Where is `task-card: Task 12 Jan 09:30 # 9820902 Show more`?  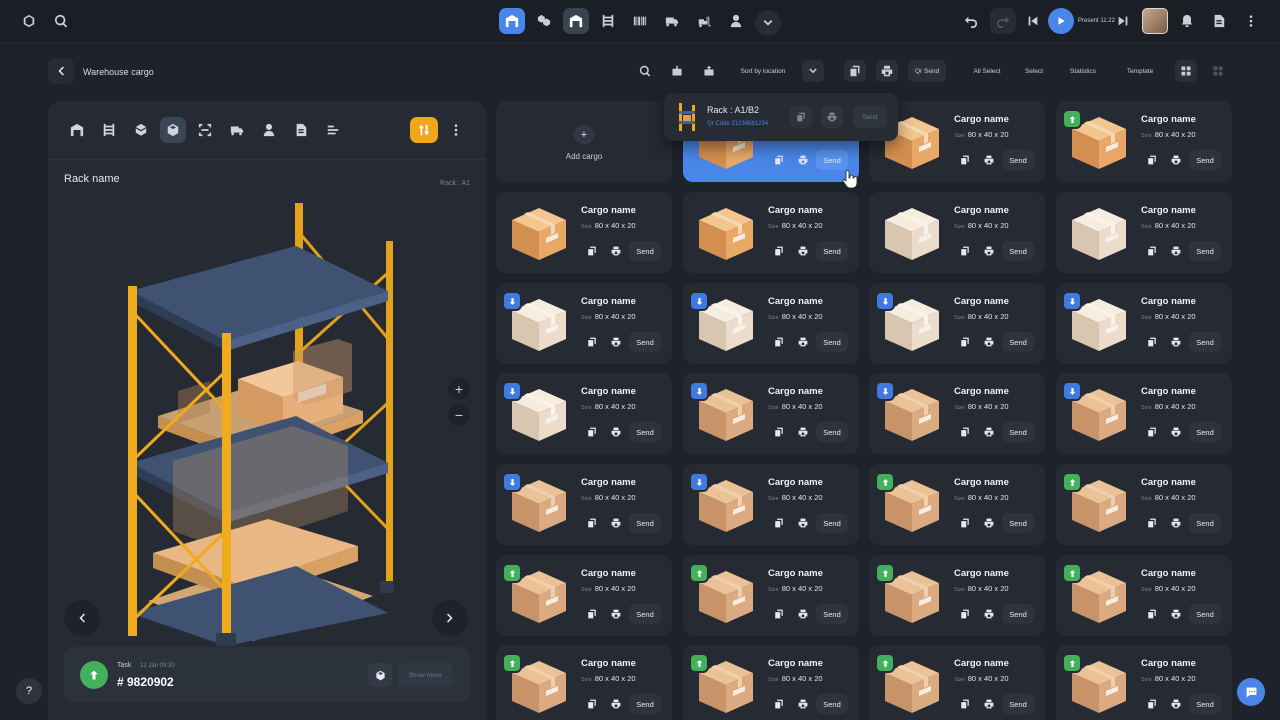 task-card: Task 12 Jan 09:30 # 9820902 Show more is located at coordinates (267, 675).